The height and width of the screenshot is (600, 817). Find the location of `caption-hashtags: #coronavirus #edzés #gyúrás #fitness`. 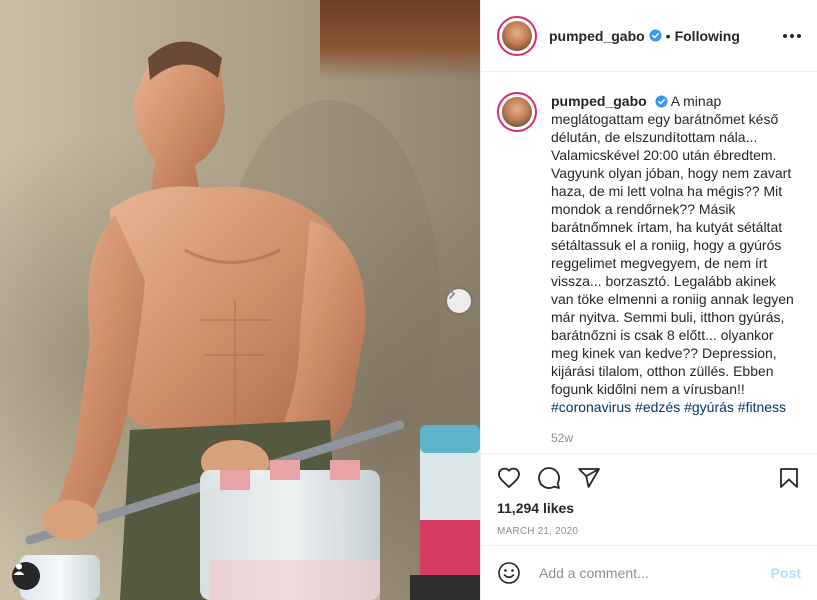

caption-hashtags: #coronavirus #edzés #gyúrás #fitness is located at coordinates (668, 407).